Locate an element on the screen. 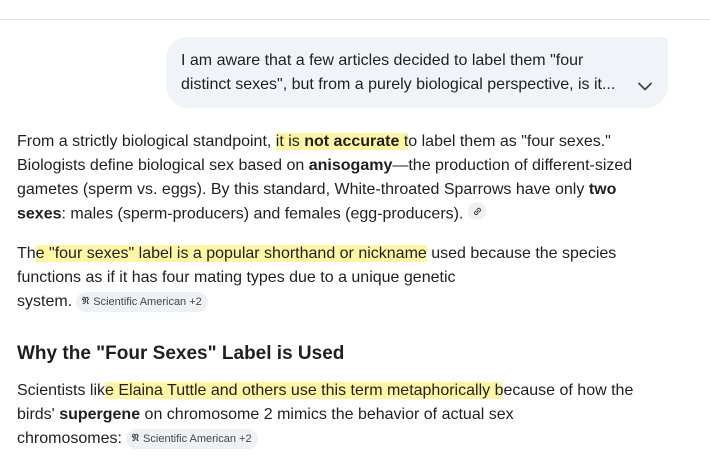 The height and width of the screenshot is (466, 710). highlight: it is not accurate t is located at coordinates (342, 141).